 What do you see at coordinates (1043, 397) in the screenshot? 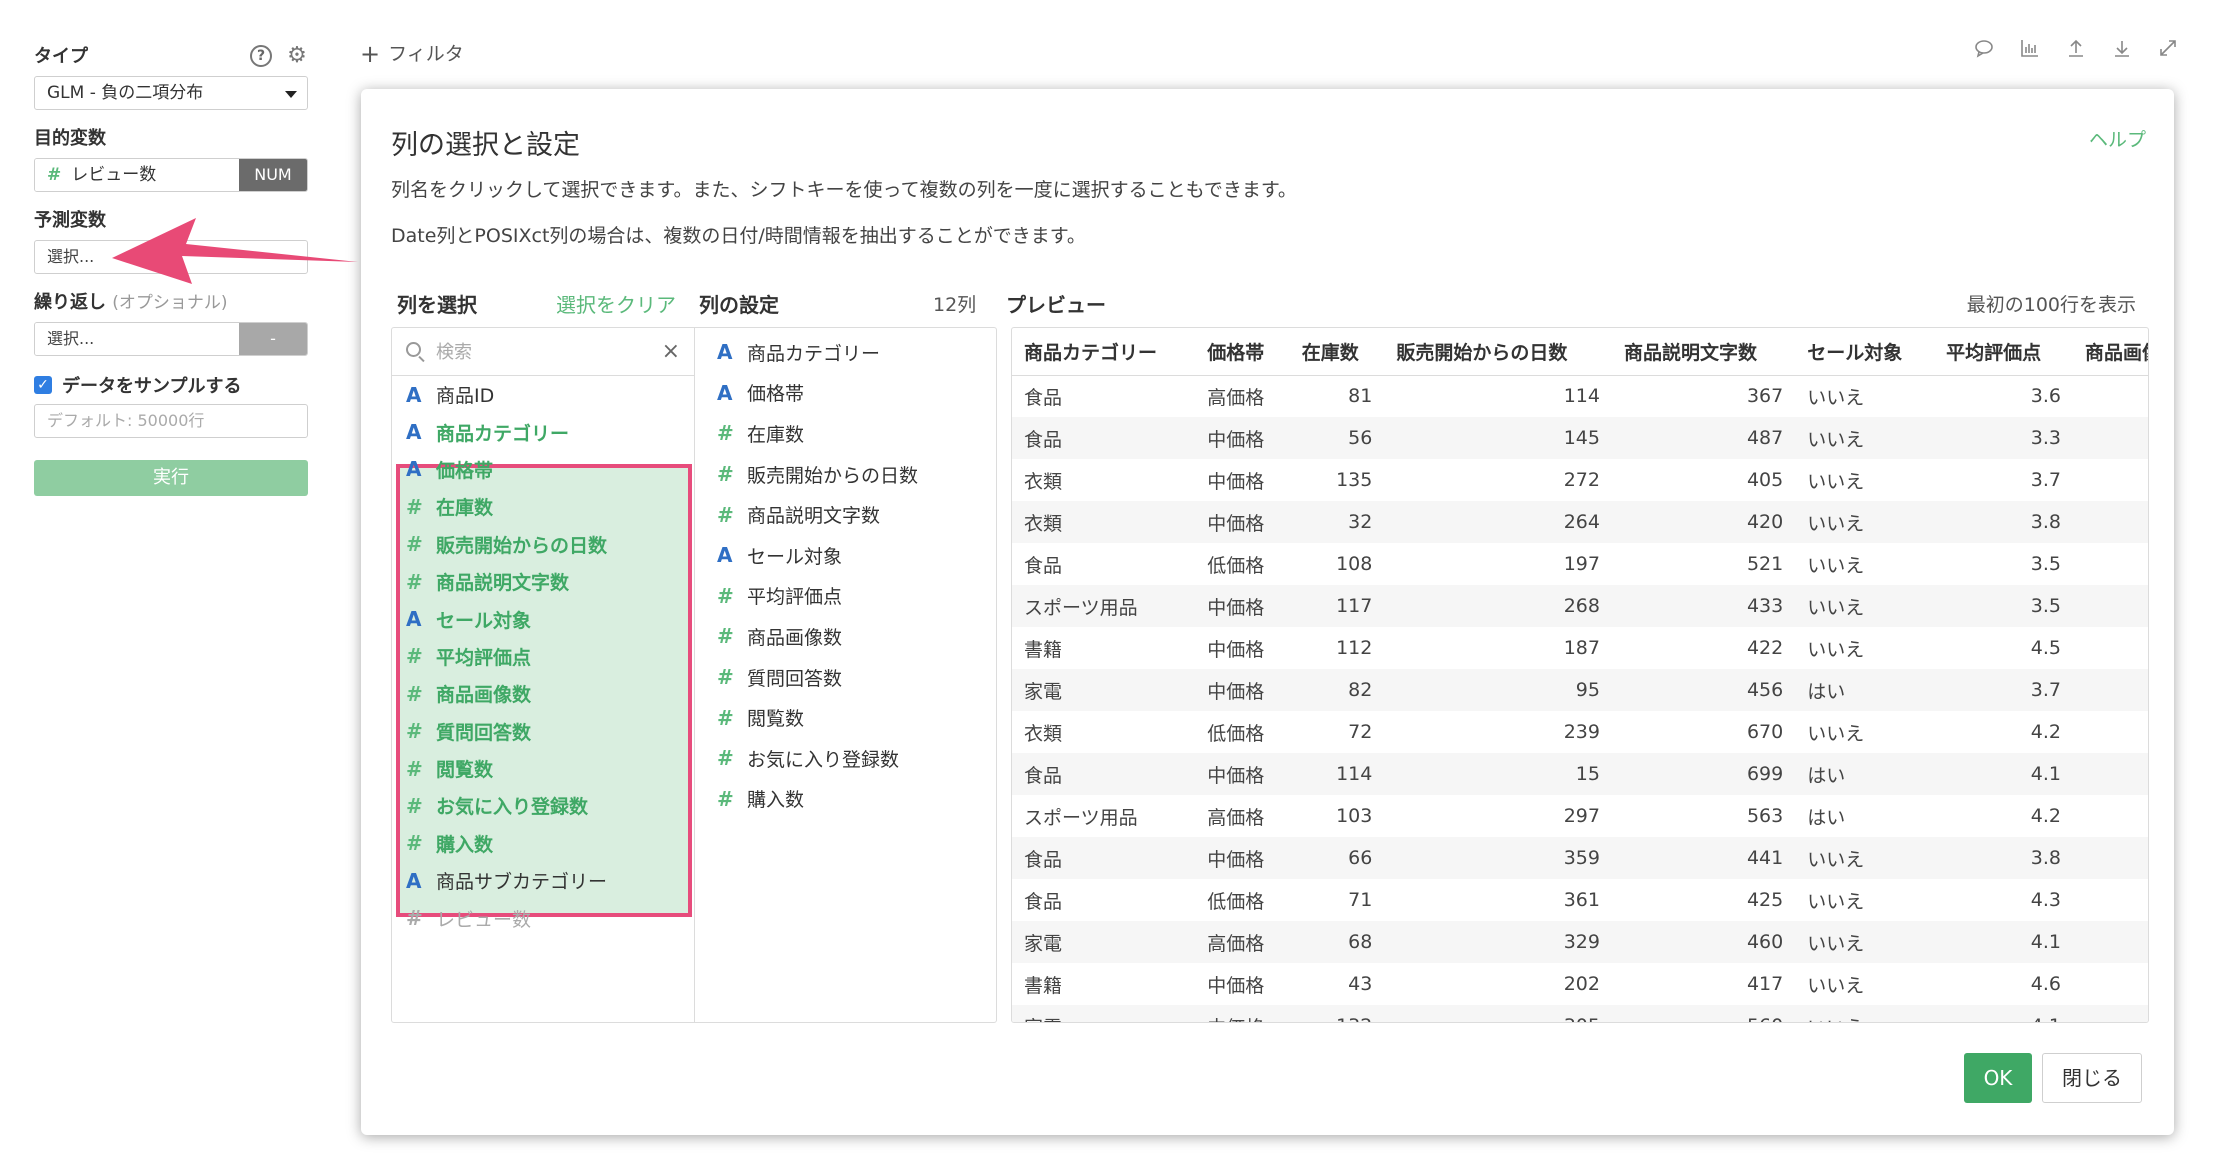
I see `table-cell: 食品` at bounding box center [1043, 397].